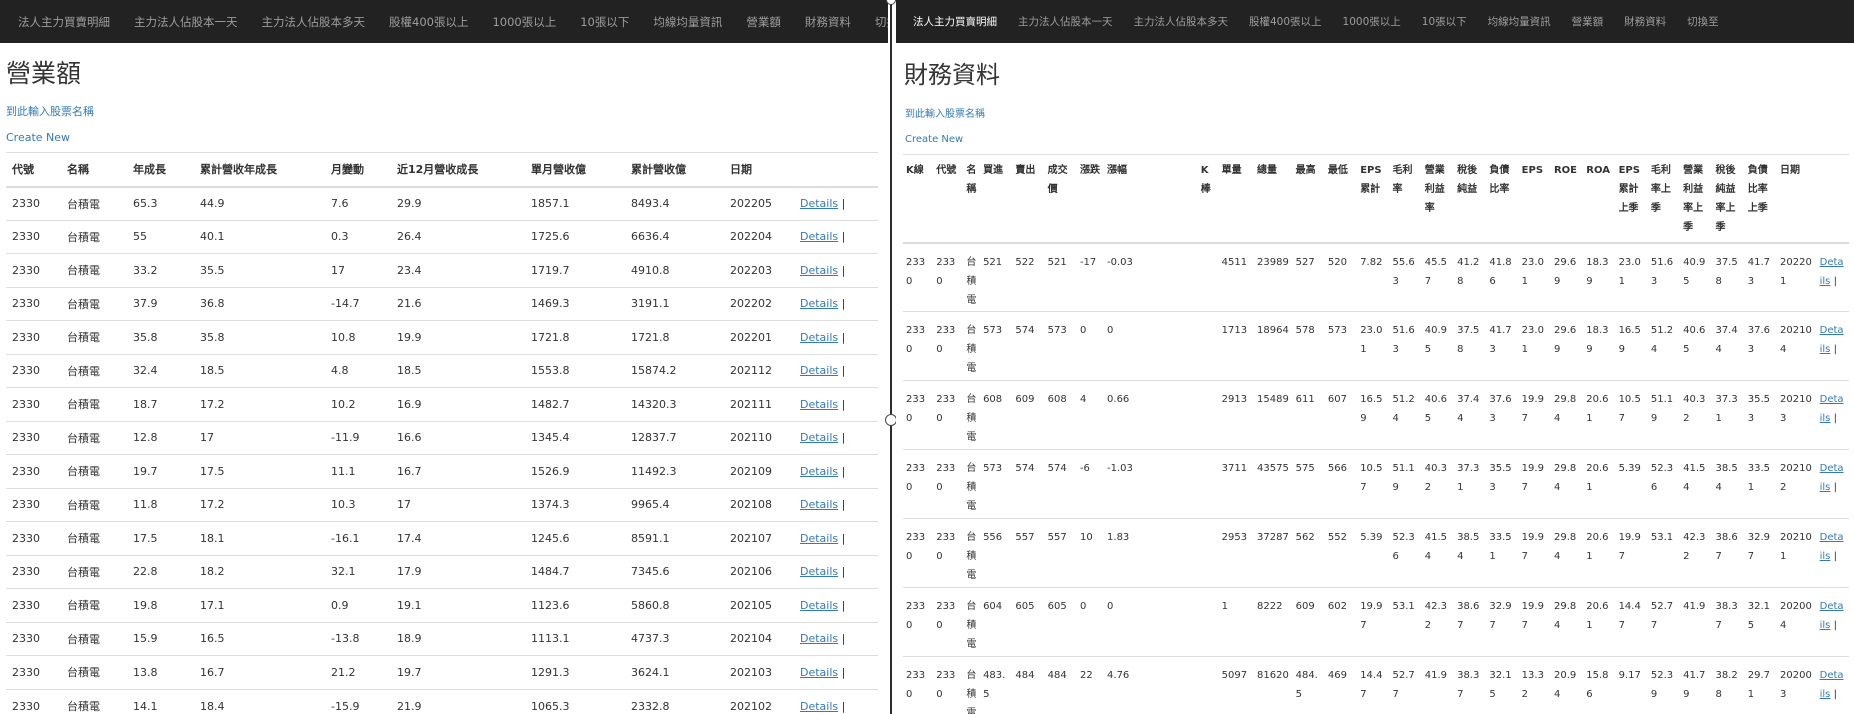 Image resolution: width=1854 pixels, height=714 pixels. Describe the element at coordinates (1405, 484) in the screenshot. I see `table-cell: 51.19` at that location.